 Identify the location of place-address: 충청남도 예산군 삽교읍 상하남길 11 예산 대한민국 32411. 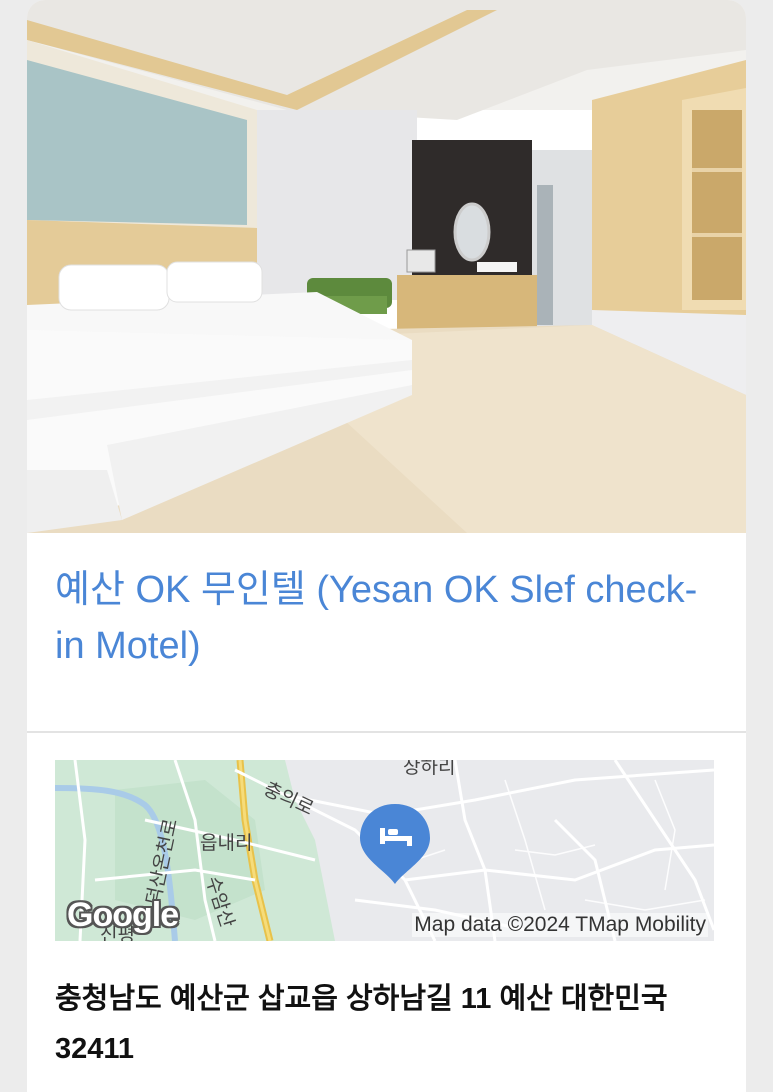
(361, 1024).